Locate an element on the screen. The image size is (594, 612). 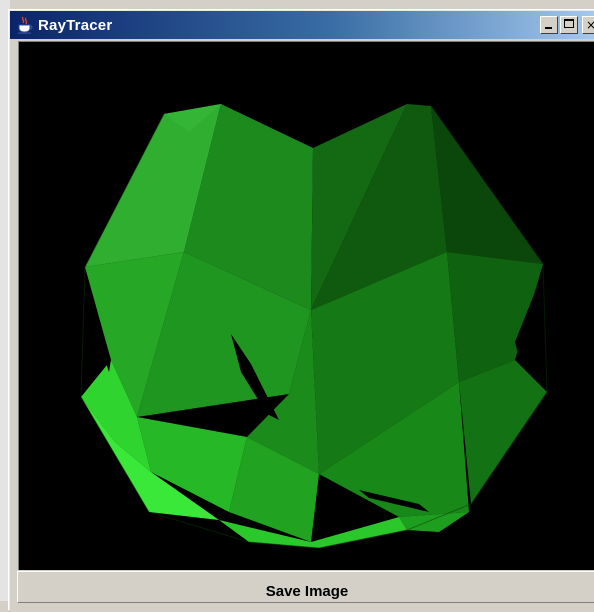
title-bar: RayTracer × is located at coordinates (302, 25).